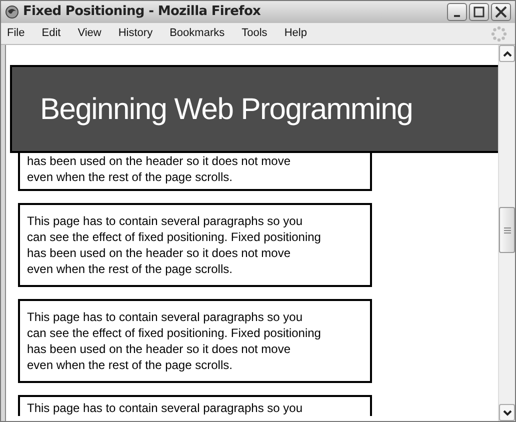  I want to click on maximize-icon, so click(479, 12).